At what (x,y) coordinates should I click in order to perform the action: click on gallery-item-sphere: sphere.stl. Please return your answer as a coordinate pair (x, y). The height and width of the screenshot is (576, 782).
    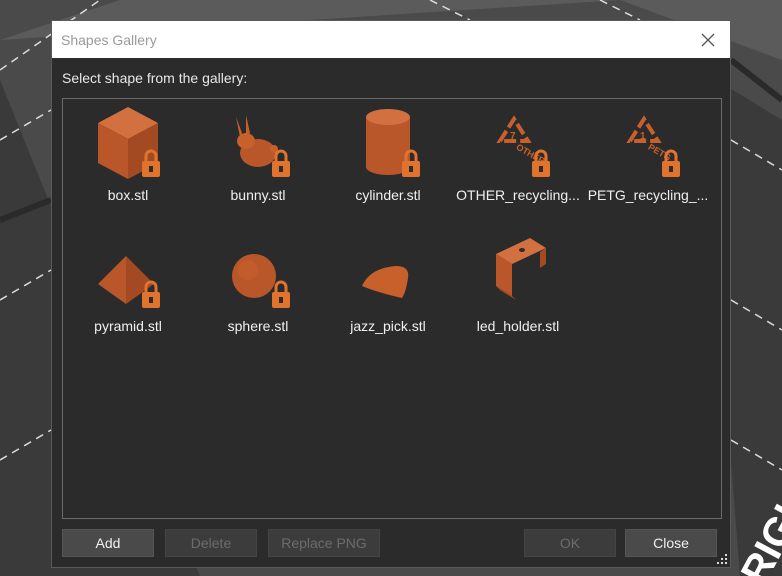
    Looking at the image, I should click on (258, 289).